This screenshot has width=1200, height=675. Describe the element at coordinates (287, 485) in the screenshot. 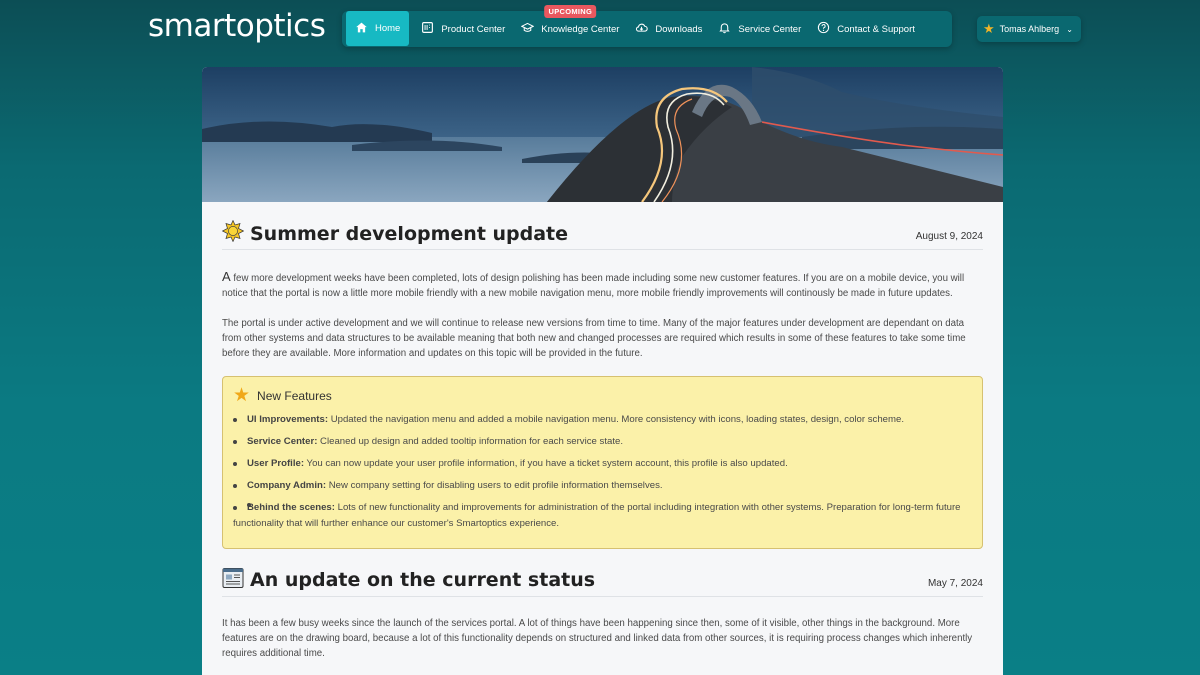

I see `feature-label: Company Admin:` at that location.